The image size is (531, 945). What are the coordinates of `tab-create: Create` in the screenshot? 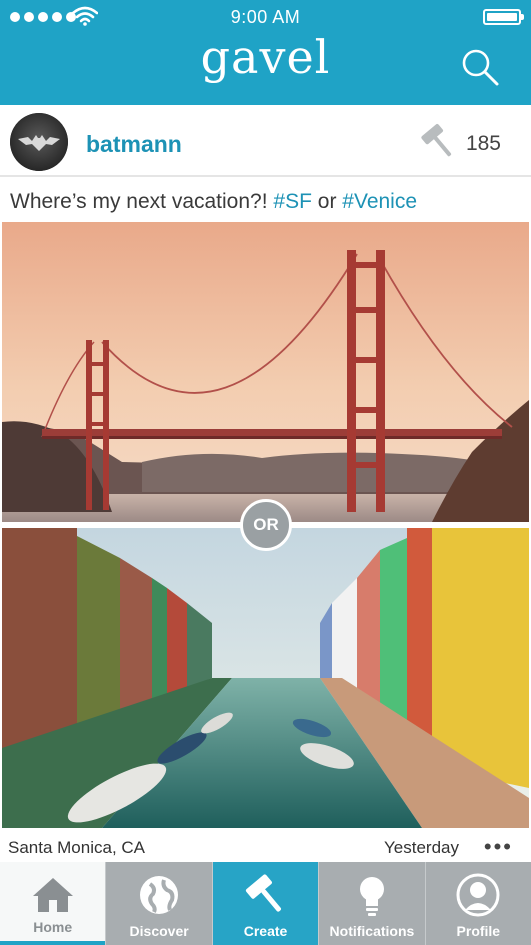 It's located at (265, 903).